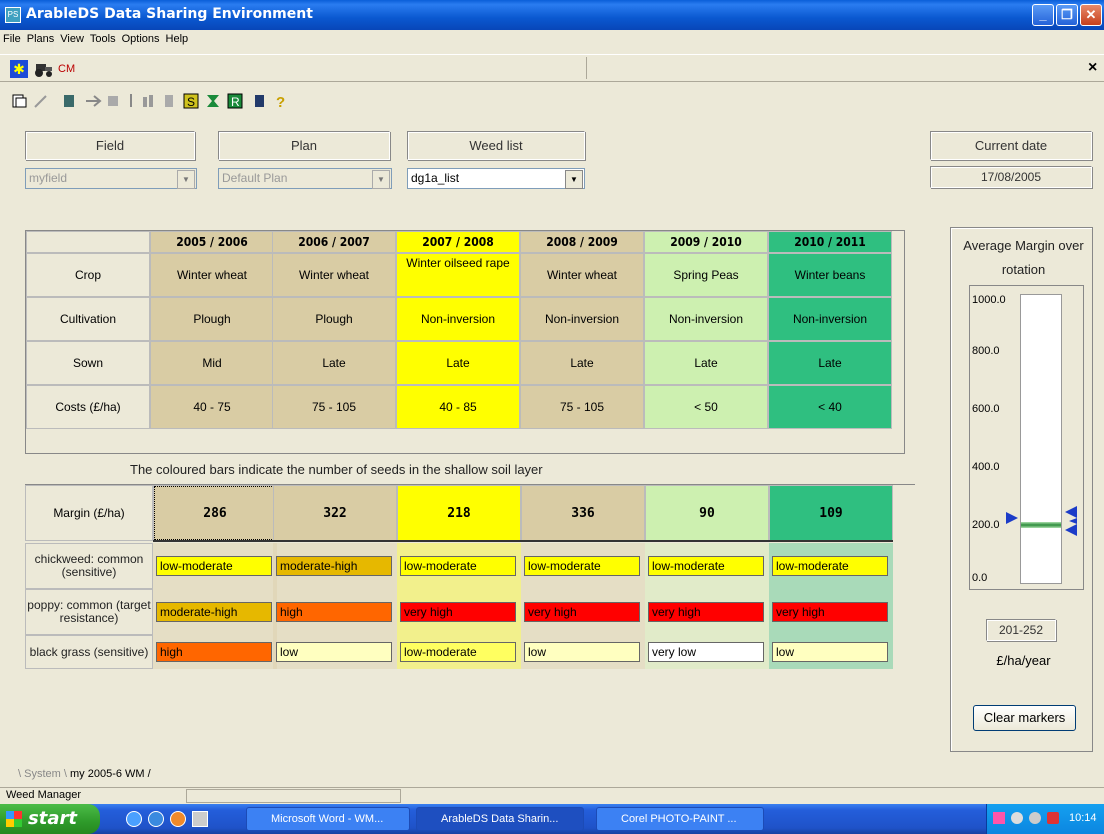 The image size is (1104, 834). Describe the element at coordinates (156, 819) in the screenshot. I see `email-icon` at that location.